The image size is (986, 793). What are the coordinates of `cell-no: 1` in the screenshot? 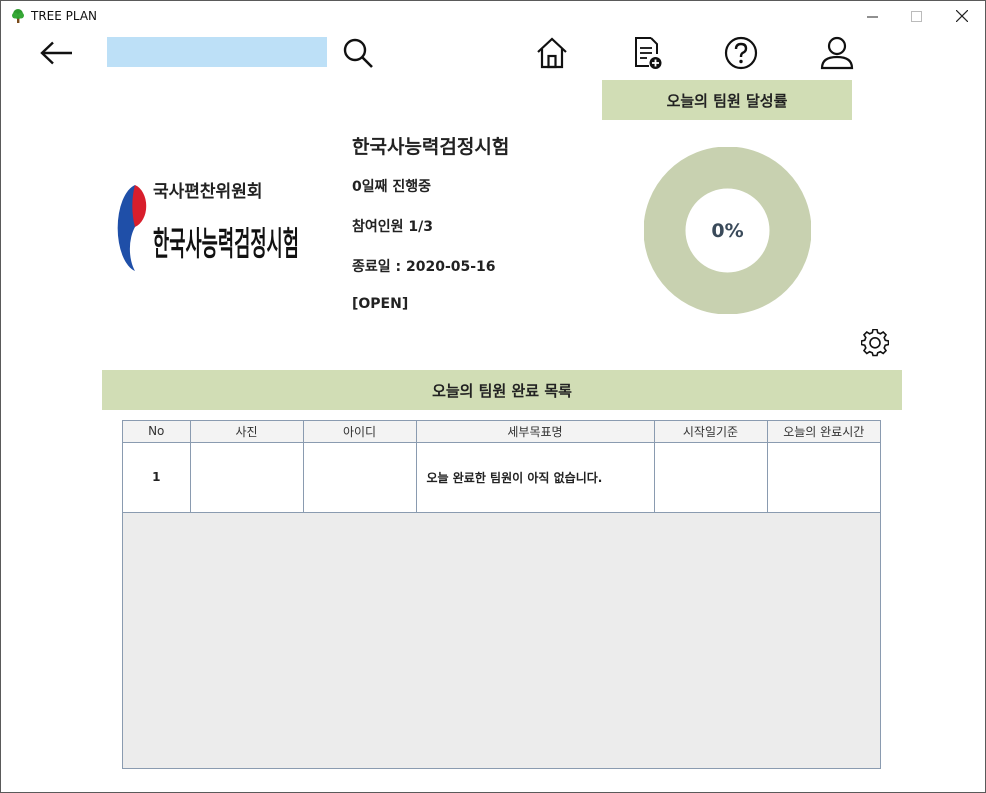 It's located at (157, 477).